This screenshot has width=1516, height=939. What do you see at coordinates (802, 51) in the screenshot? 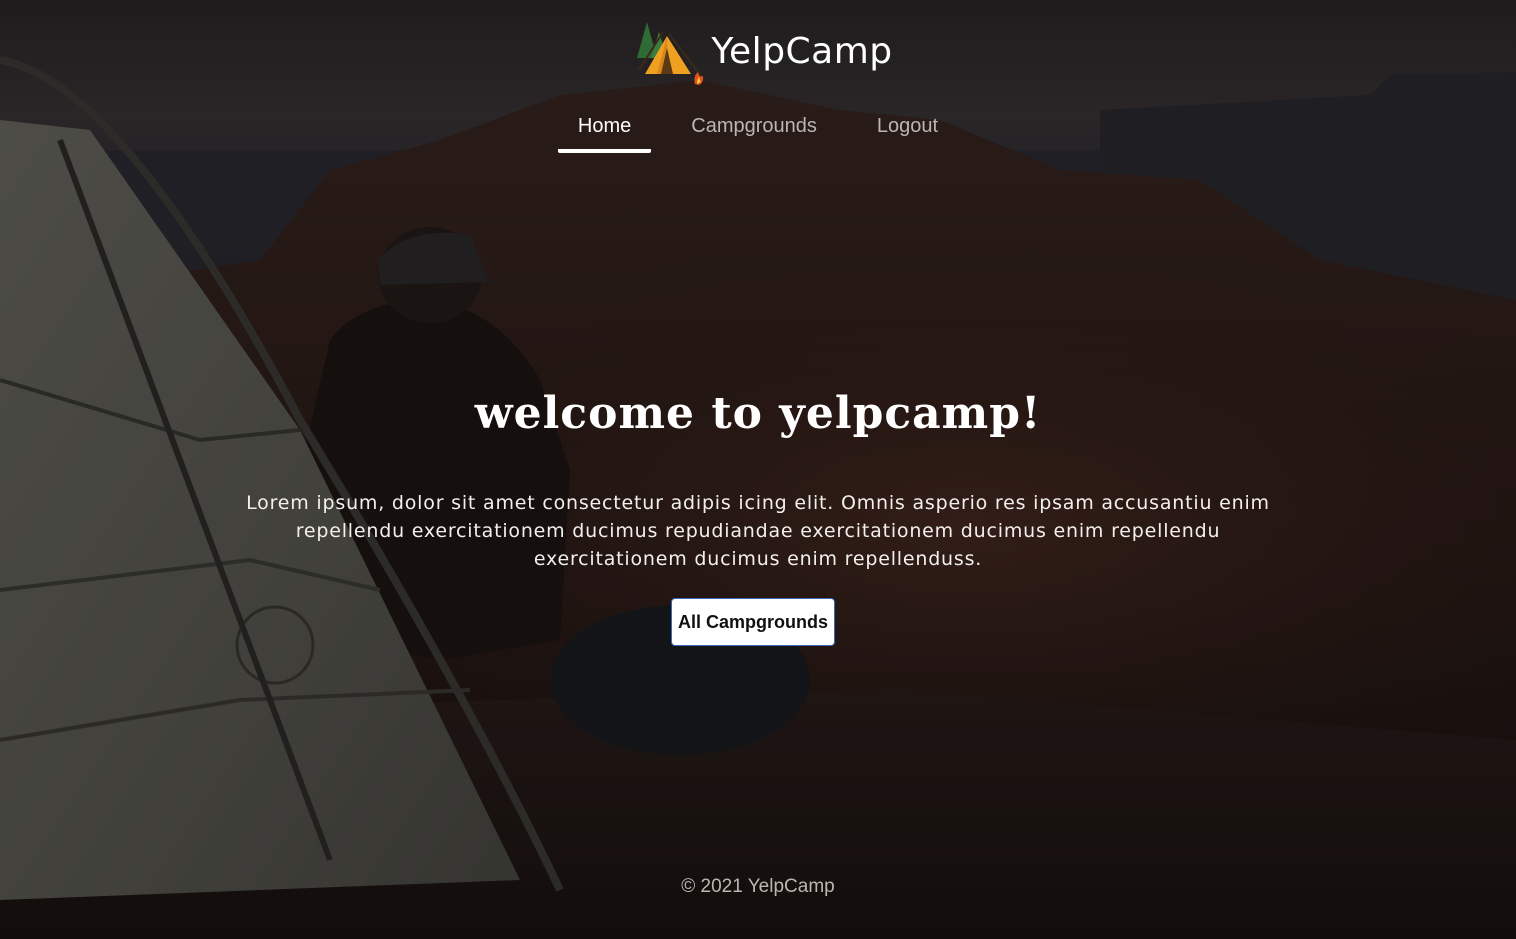
I see `brand-title: YelpCamp` at bounding box center [802, 51].